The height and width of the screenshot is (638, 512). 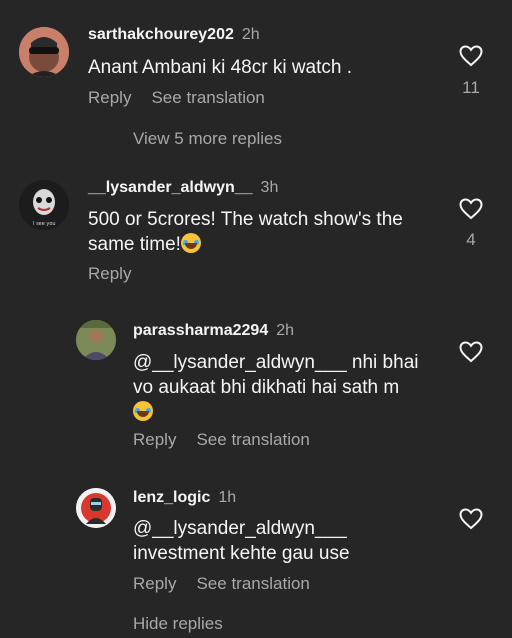 What do you see at coordinates (44, 224) in the screenshot?
I see `svg-text: I see you` at bounding box center [44, 224].